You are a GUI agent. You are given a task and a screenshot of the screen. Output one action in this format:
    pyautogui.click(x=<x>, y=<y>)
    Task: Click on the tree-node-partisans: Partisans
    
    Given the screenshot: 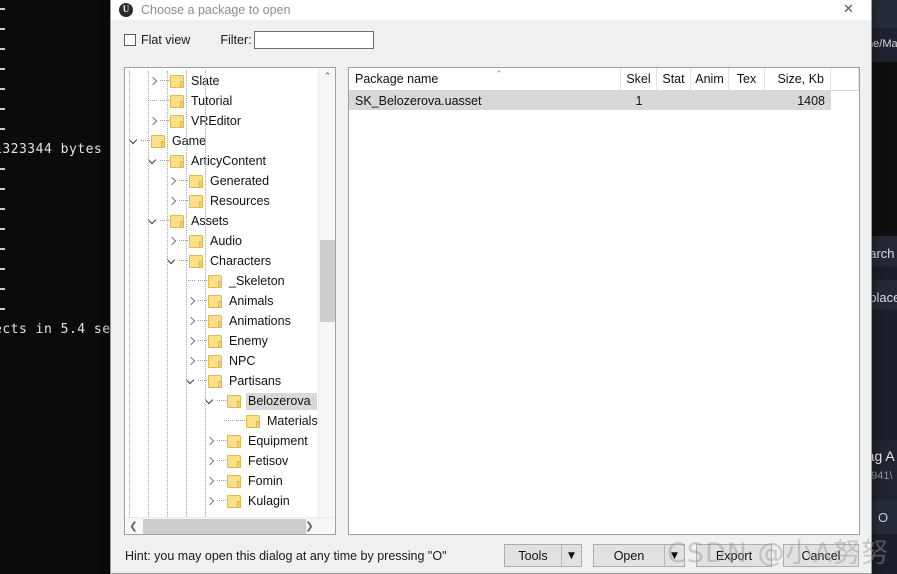 What is the action you would take?
    pyautogui.click(x=221, y=381)
    